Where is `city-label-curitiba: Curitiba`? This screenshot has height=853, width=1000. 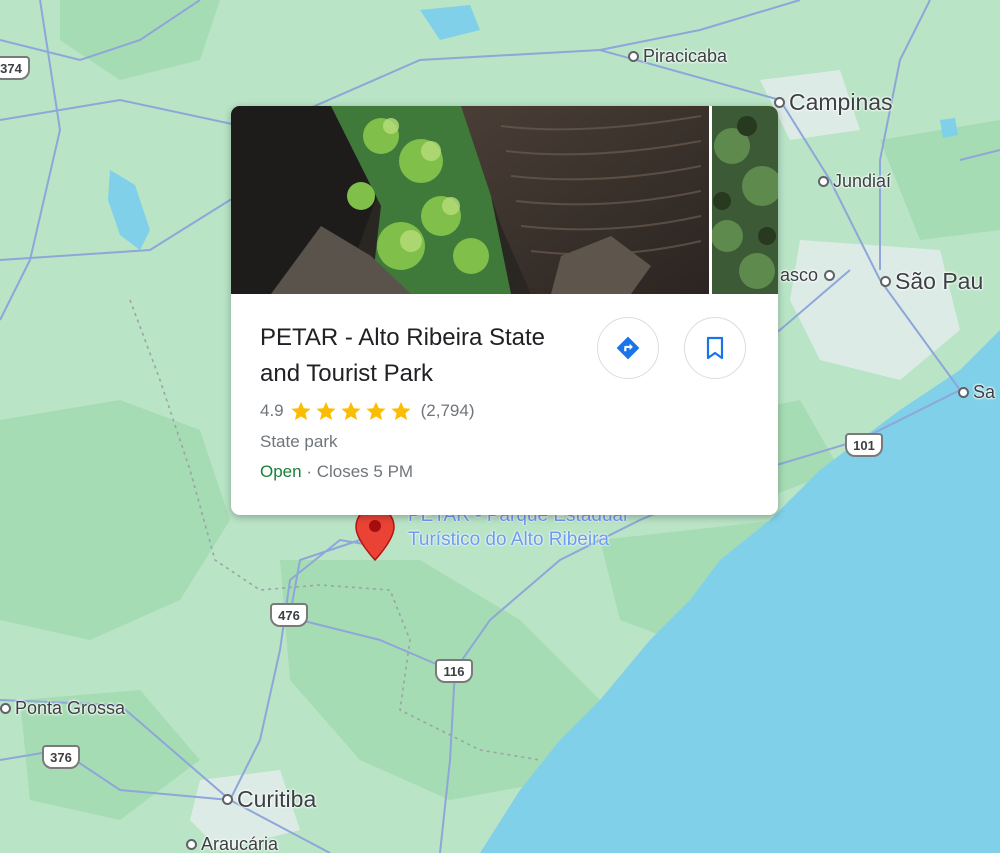
city-label-curitiba: Curitiba is located at coordinates (269, 799).